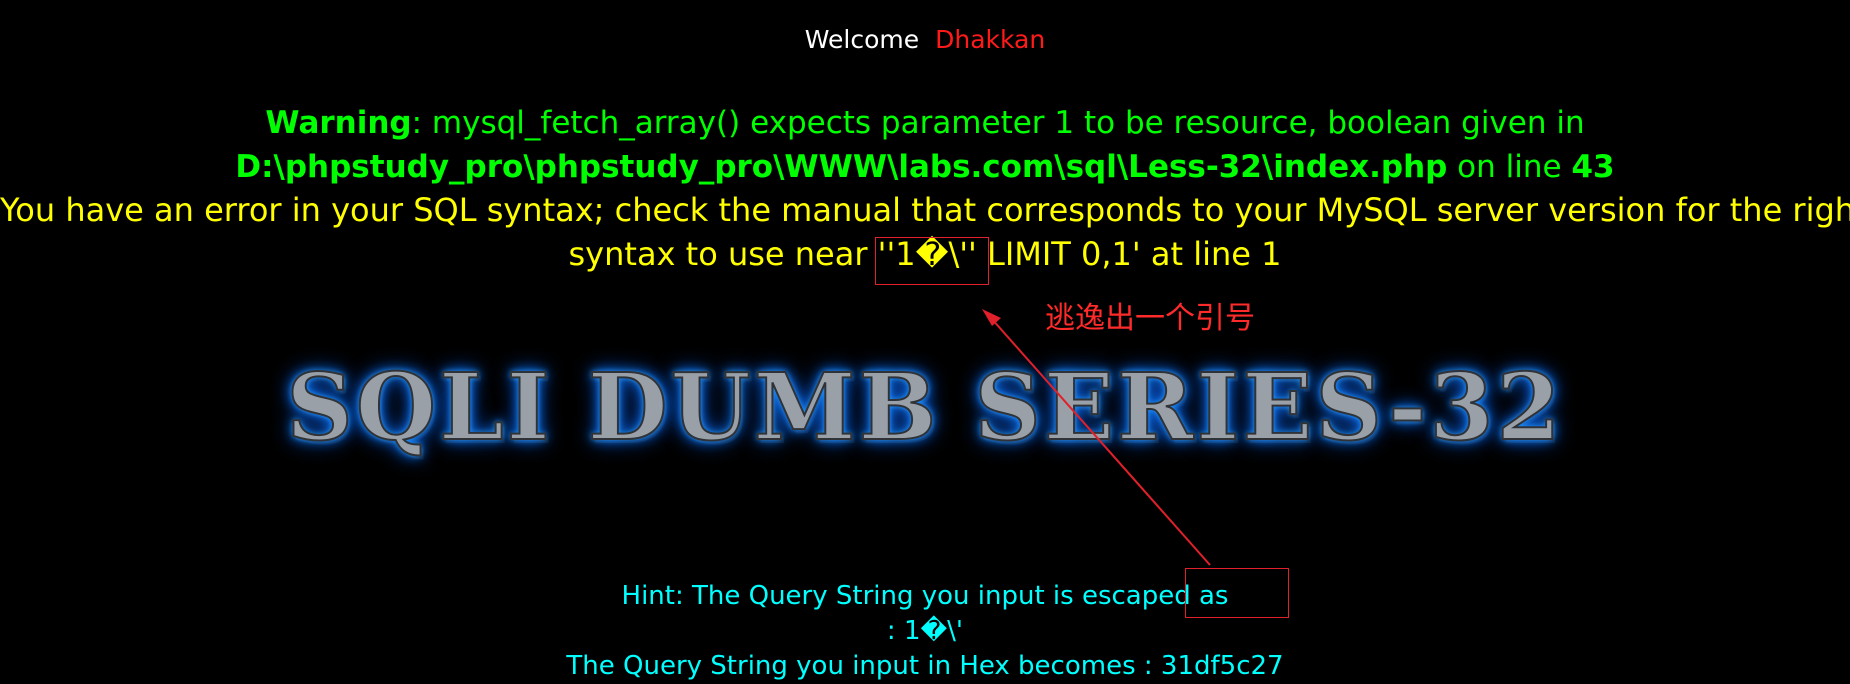  Describe the element at coordinates (1237, 593) in the screenshot. I see `highlight-box-hint` at that location.